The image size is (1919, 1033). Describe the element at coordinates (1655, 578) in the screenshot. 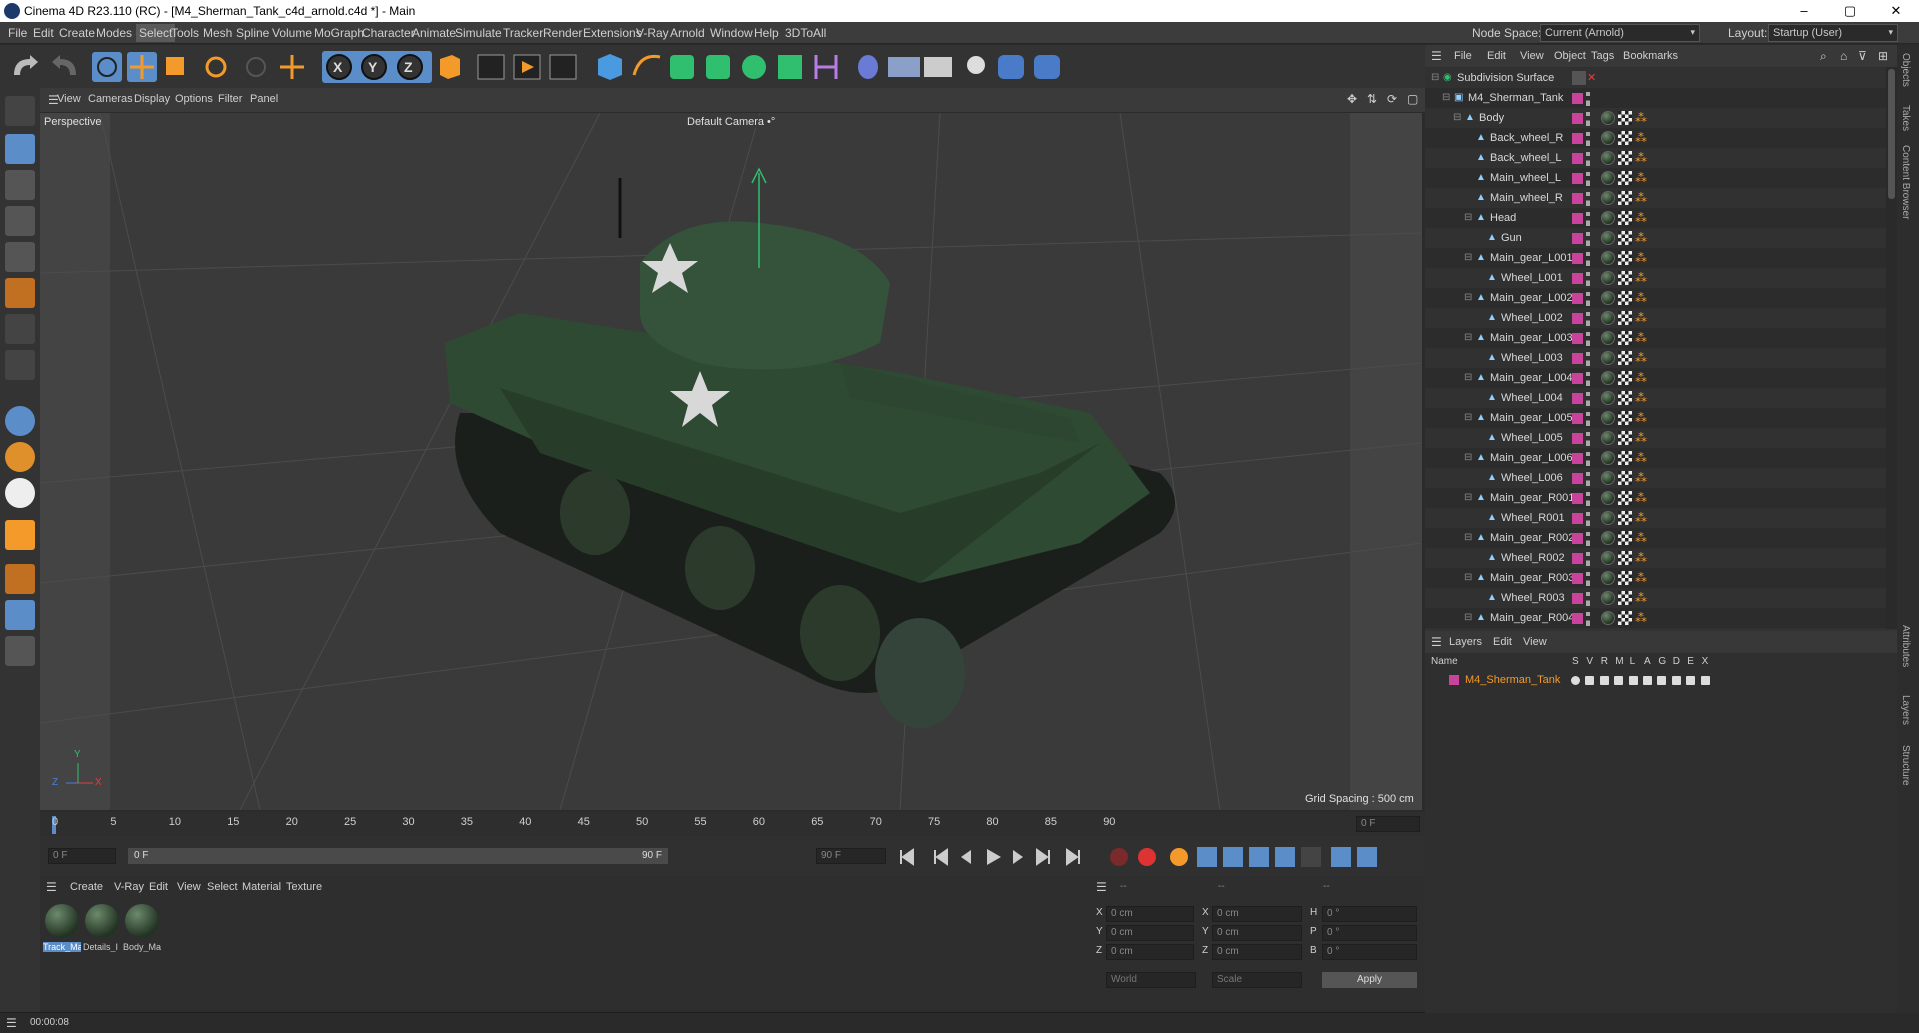

I see `object-row: ⊟ ▲ Main_gear_R003 ⁂` at that location.